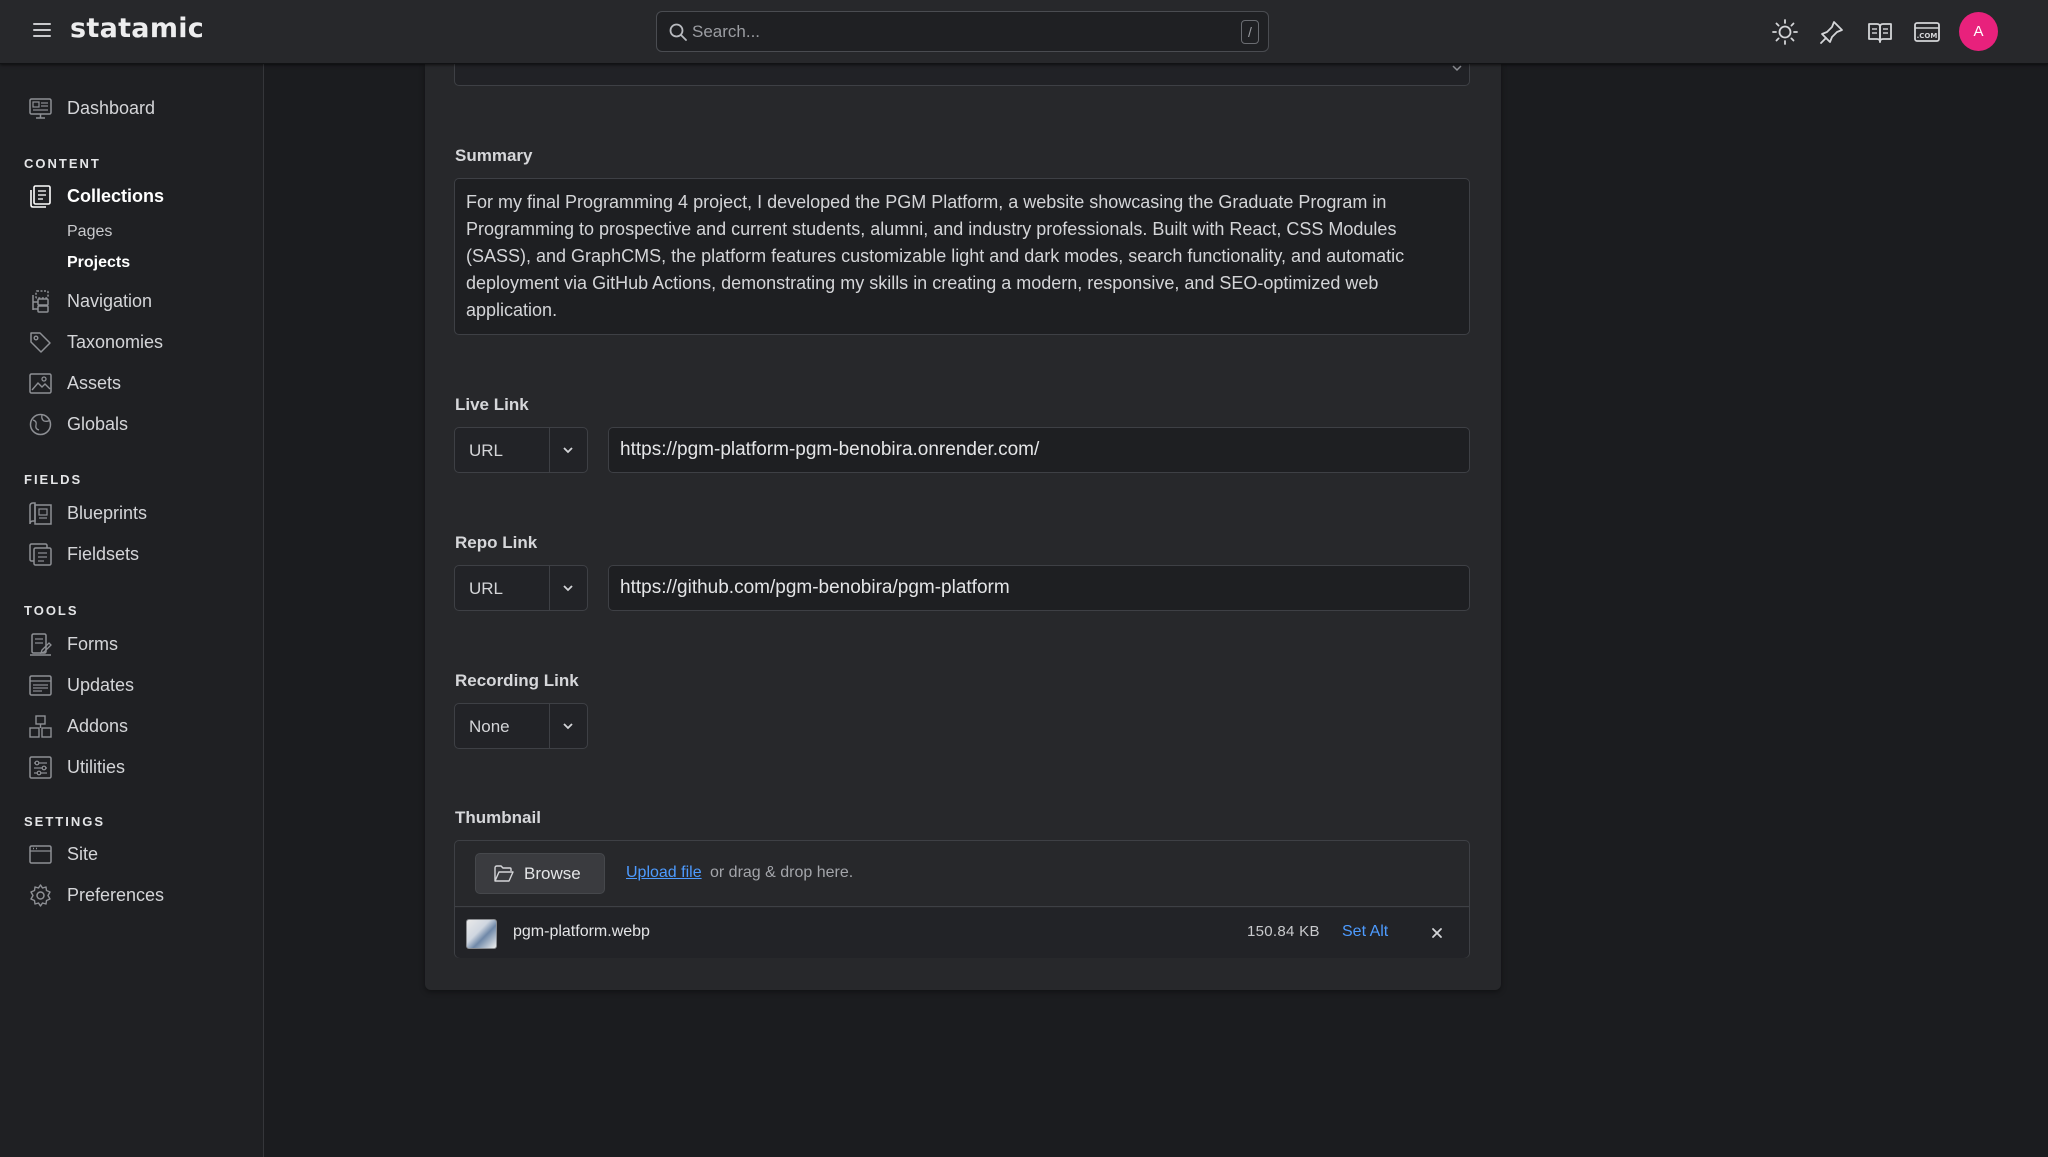 The width and height of the screenshot is (2048, 1157). I want to click on sidebar-item-label: Taxonomies, so click(115, 341).